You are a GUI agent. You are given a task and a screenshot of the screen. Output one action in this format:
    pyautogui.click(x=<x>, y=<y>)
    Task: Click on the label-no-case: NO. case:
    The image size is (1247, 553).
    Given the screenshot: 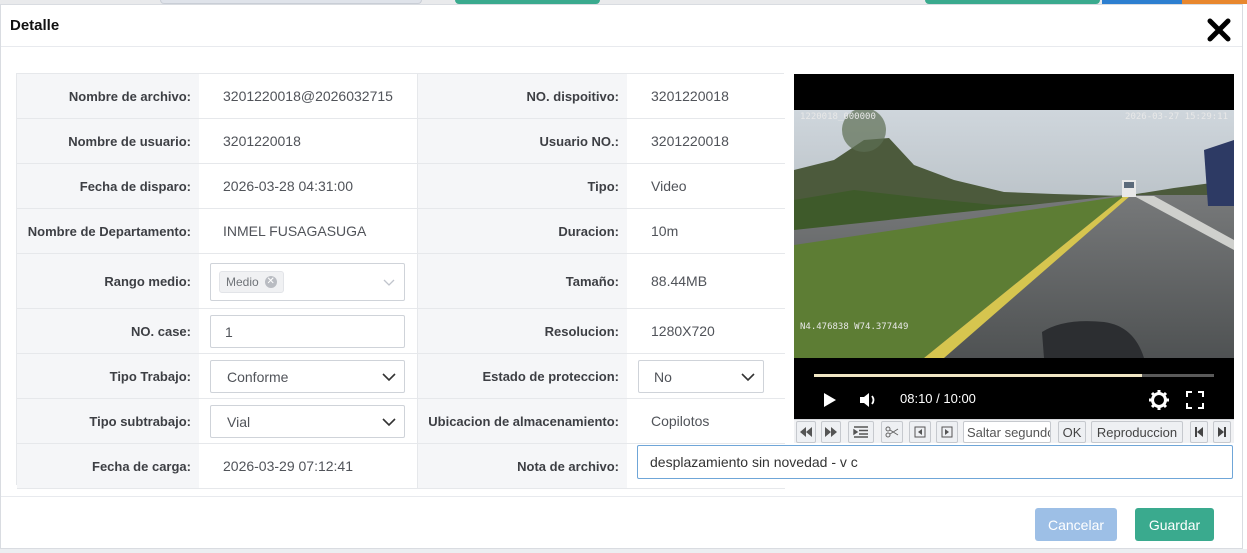 What is the action you would take?
    pyautogui.click(x=108, y=331)
    